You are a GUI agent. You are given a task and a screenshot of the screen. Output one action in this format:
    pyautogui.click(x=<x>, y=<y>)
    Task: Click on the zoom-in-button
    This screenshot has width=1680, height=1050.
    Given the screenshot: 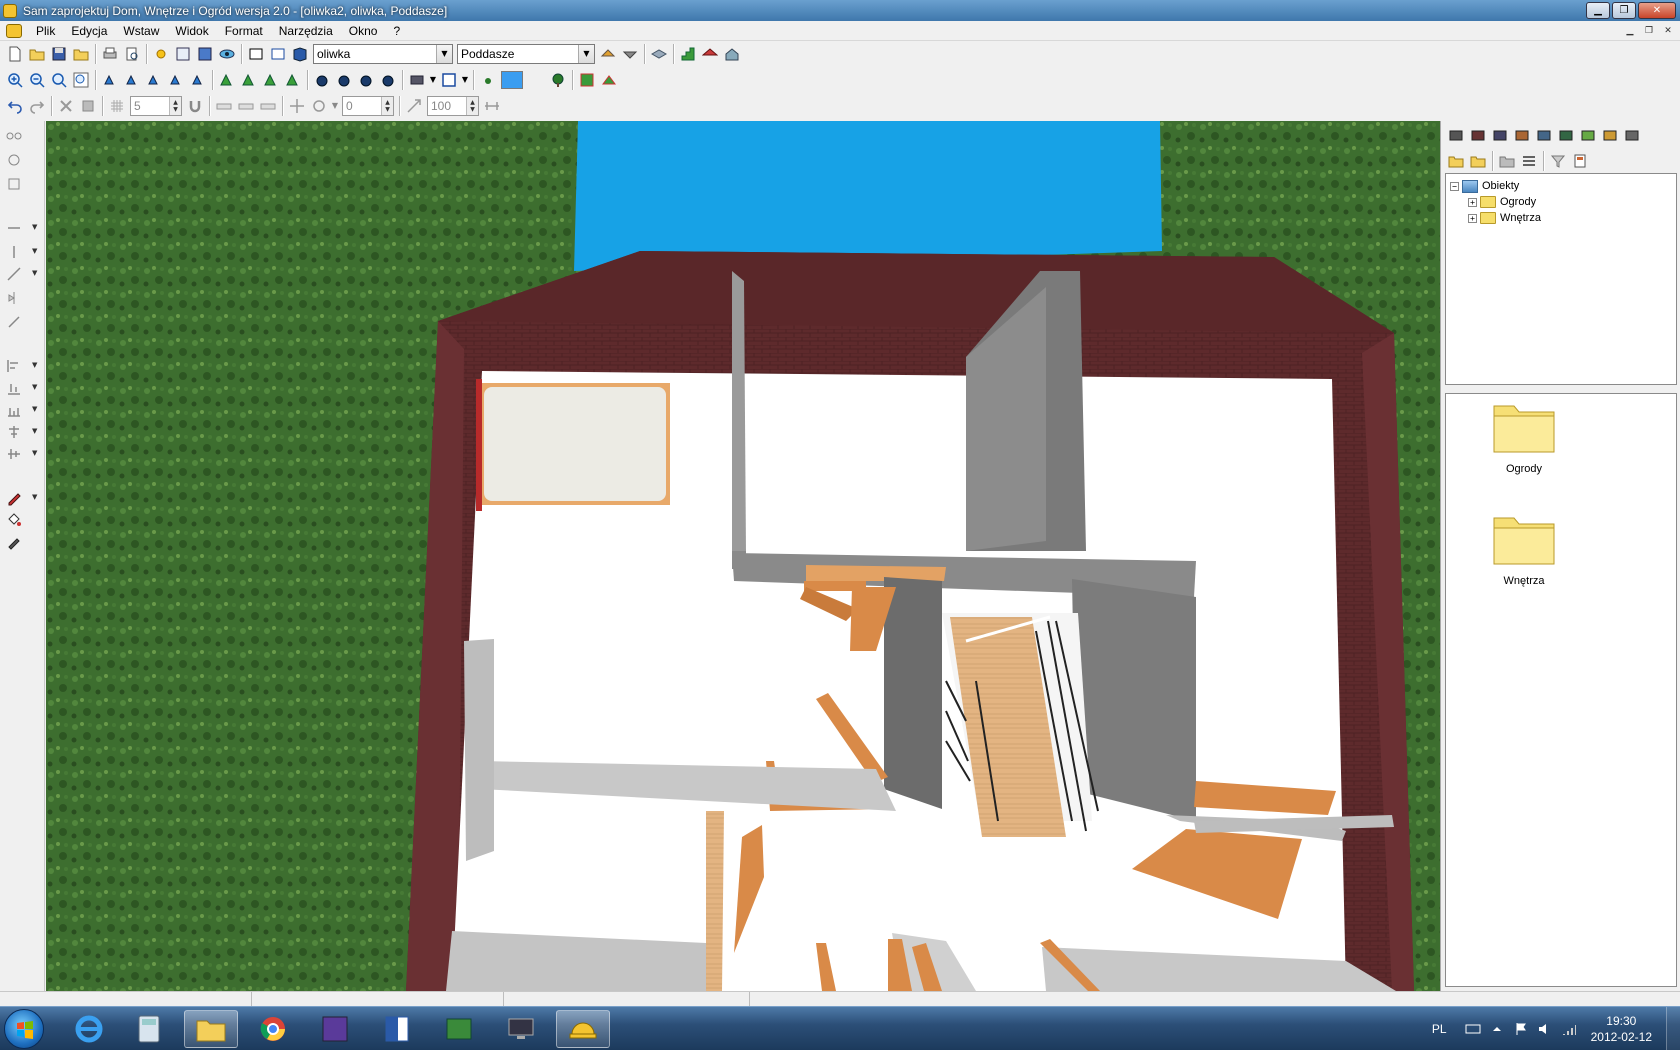 What is the action you would take?
    pyautogui.click(x=15, y=80)
    